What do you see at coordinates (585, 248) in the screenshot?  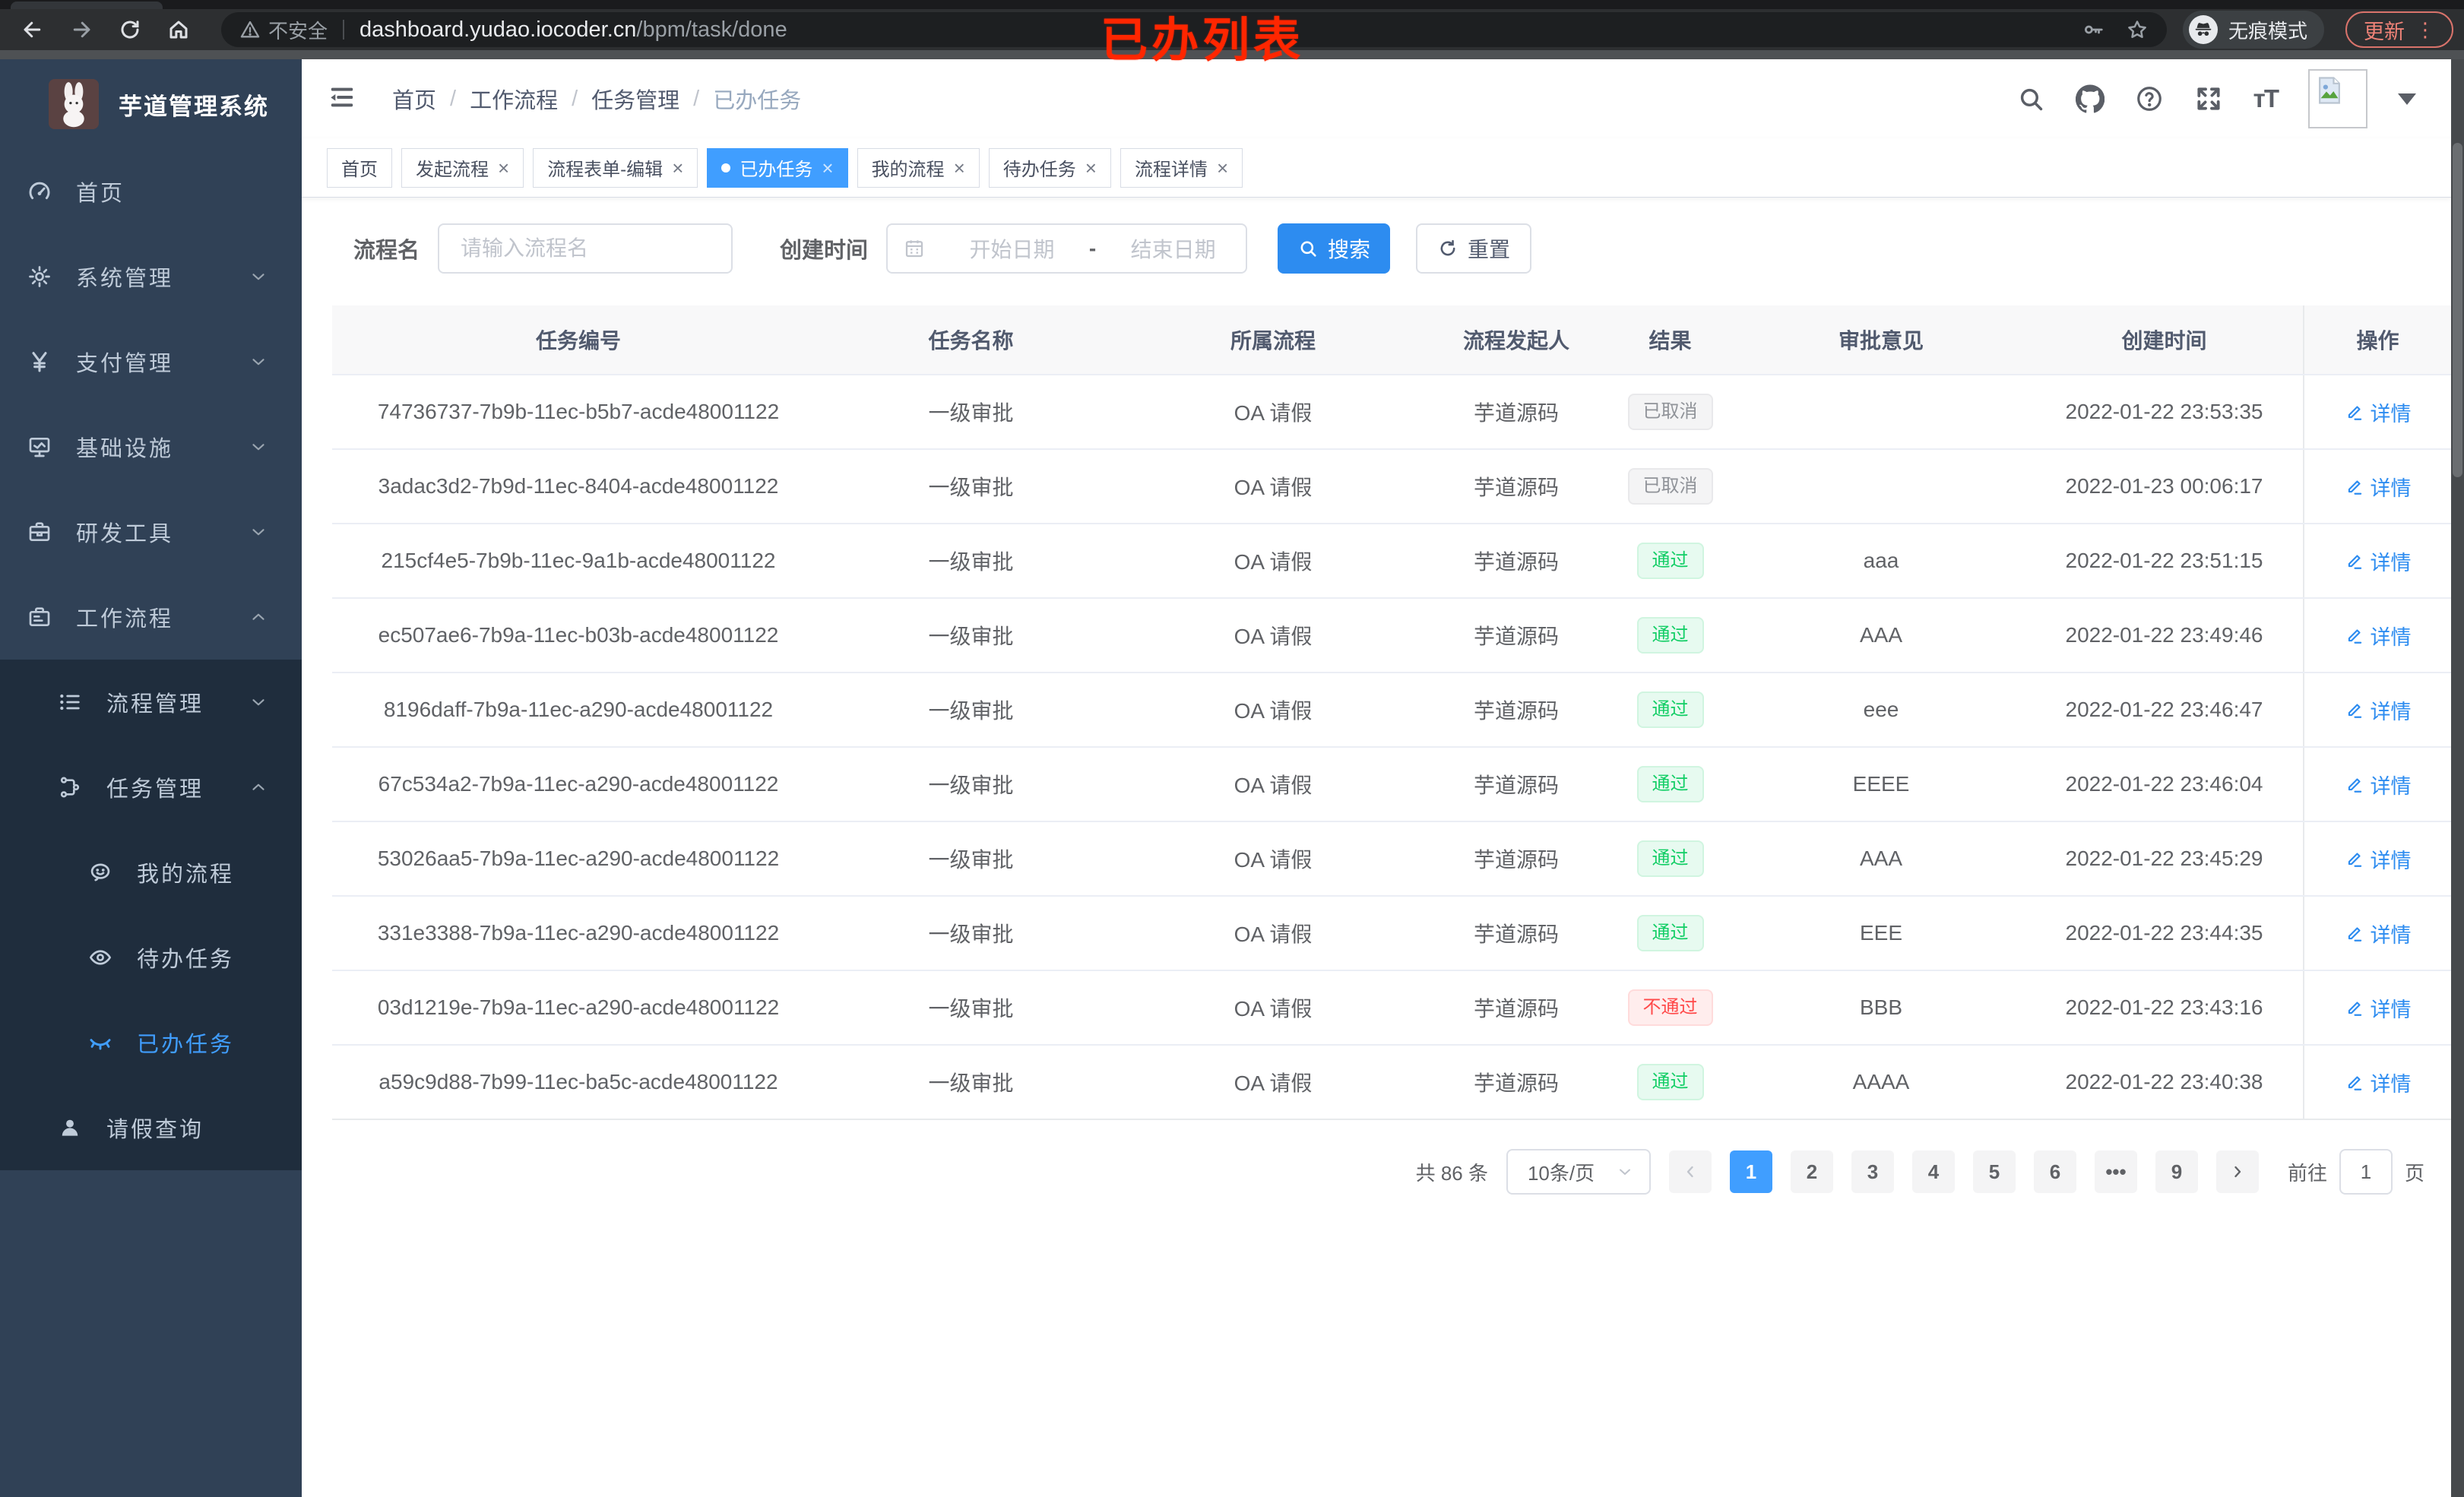 I see `process-name-input` at bounding box center [585, 248].